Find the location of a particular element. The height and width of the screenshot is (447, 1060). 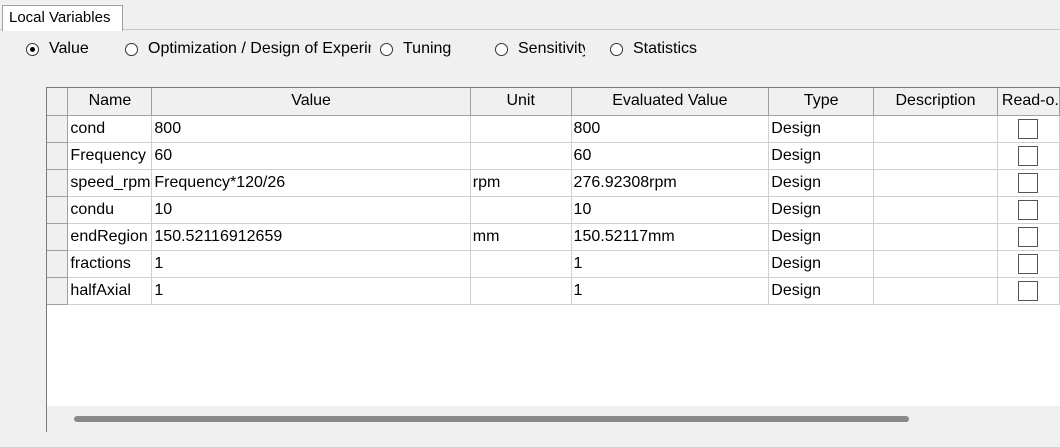

cell-name: speed_rpm is located at coordinates (110, 183).